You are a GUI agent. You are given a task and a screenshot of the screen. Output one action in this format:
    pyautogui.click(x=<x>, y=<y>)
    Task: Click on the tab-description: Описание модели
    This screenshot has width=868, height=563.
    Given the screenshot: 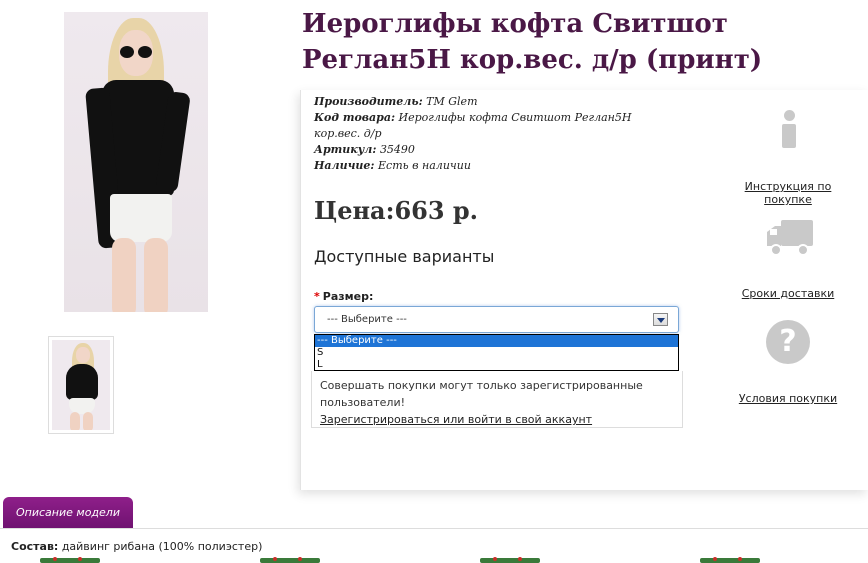 What is the action you would take?
    pyautogui.click(x=68, y=513)
    